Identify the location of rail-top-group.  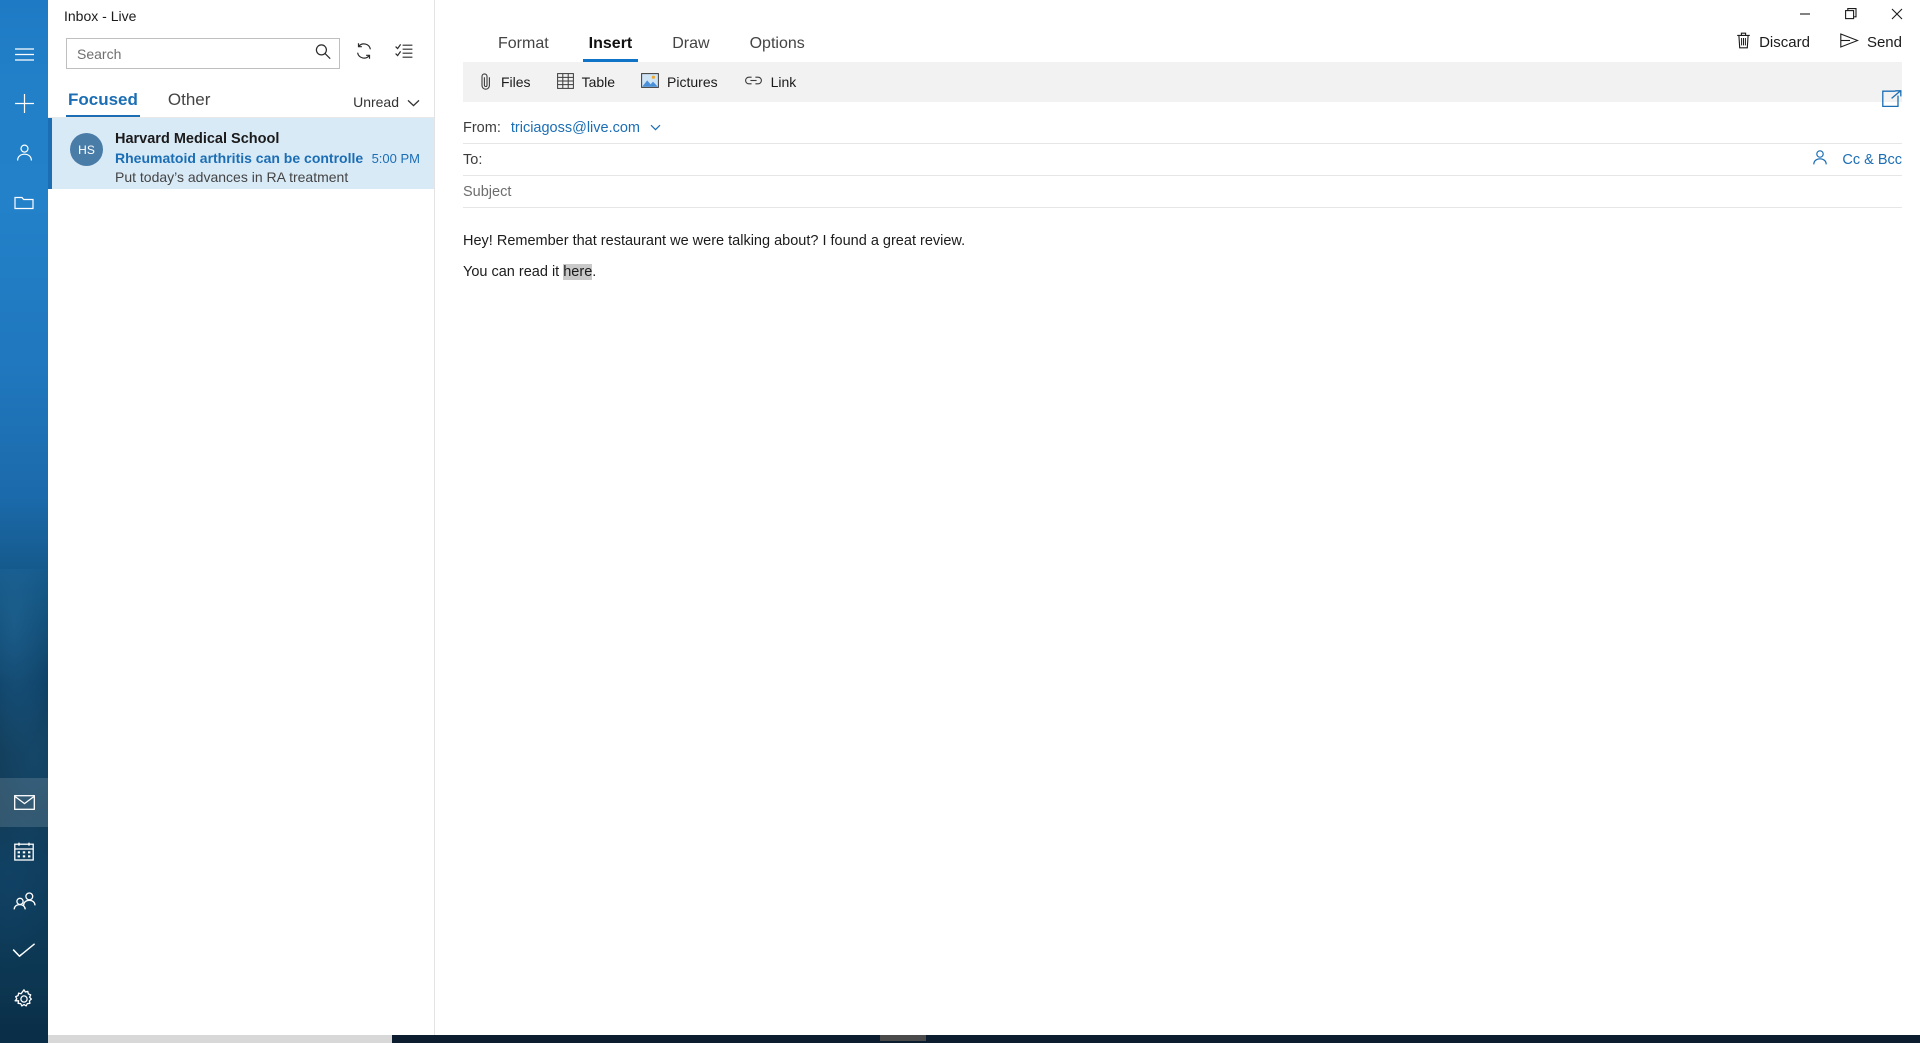
(24, 113).